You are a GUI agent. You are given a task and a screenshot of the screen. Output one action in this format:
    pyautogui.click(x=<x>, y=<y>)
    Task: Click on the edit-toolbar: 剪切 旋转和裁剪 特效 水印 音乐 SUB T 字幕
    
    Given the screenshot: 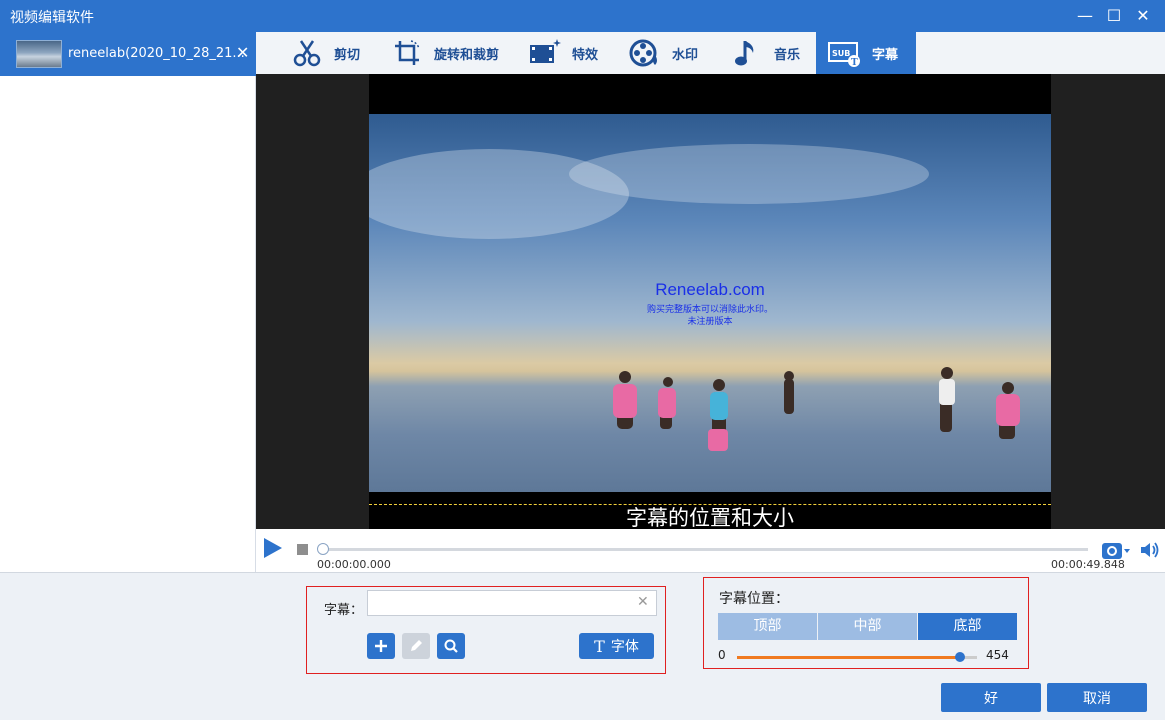 What is the action you would take?
    pyautogui.click(x=710, y=53)
    